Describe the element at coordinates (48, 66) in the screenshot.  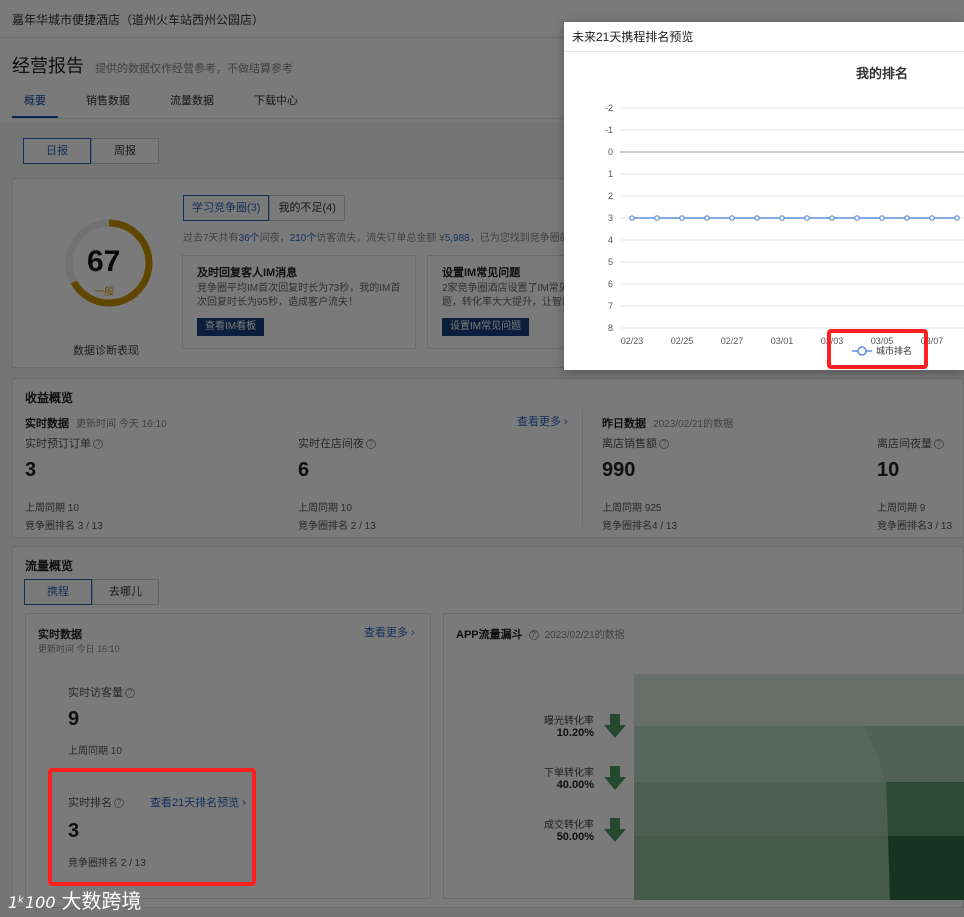
I see `page-title: 经营报告` at that location.